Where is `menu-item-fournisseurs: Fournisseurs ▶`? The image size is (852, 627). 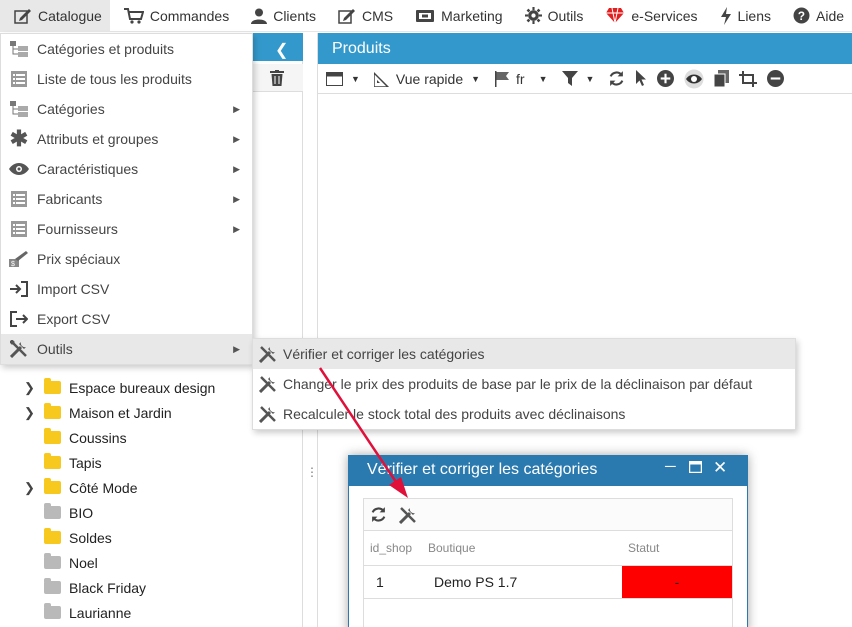 menu-item-fournisseurs: Fournisseurs ▶ is located at coordinates (126, 229).